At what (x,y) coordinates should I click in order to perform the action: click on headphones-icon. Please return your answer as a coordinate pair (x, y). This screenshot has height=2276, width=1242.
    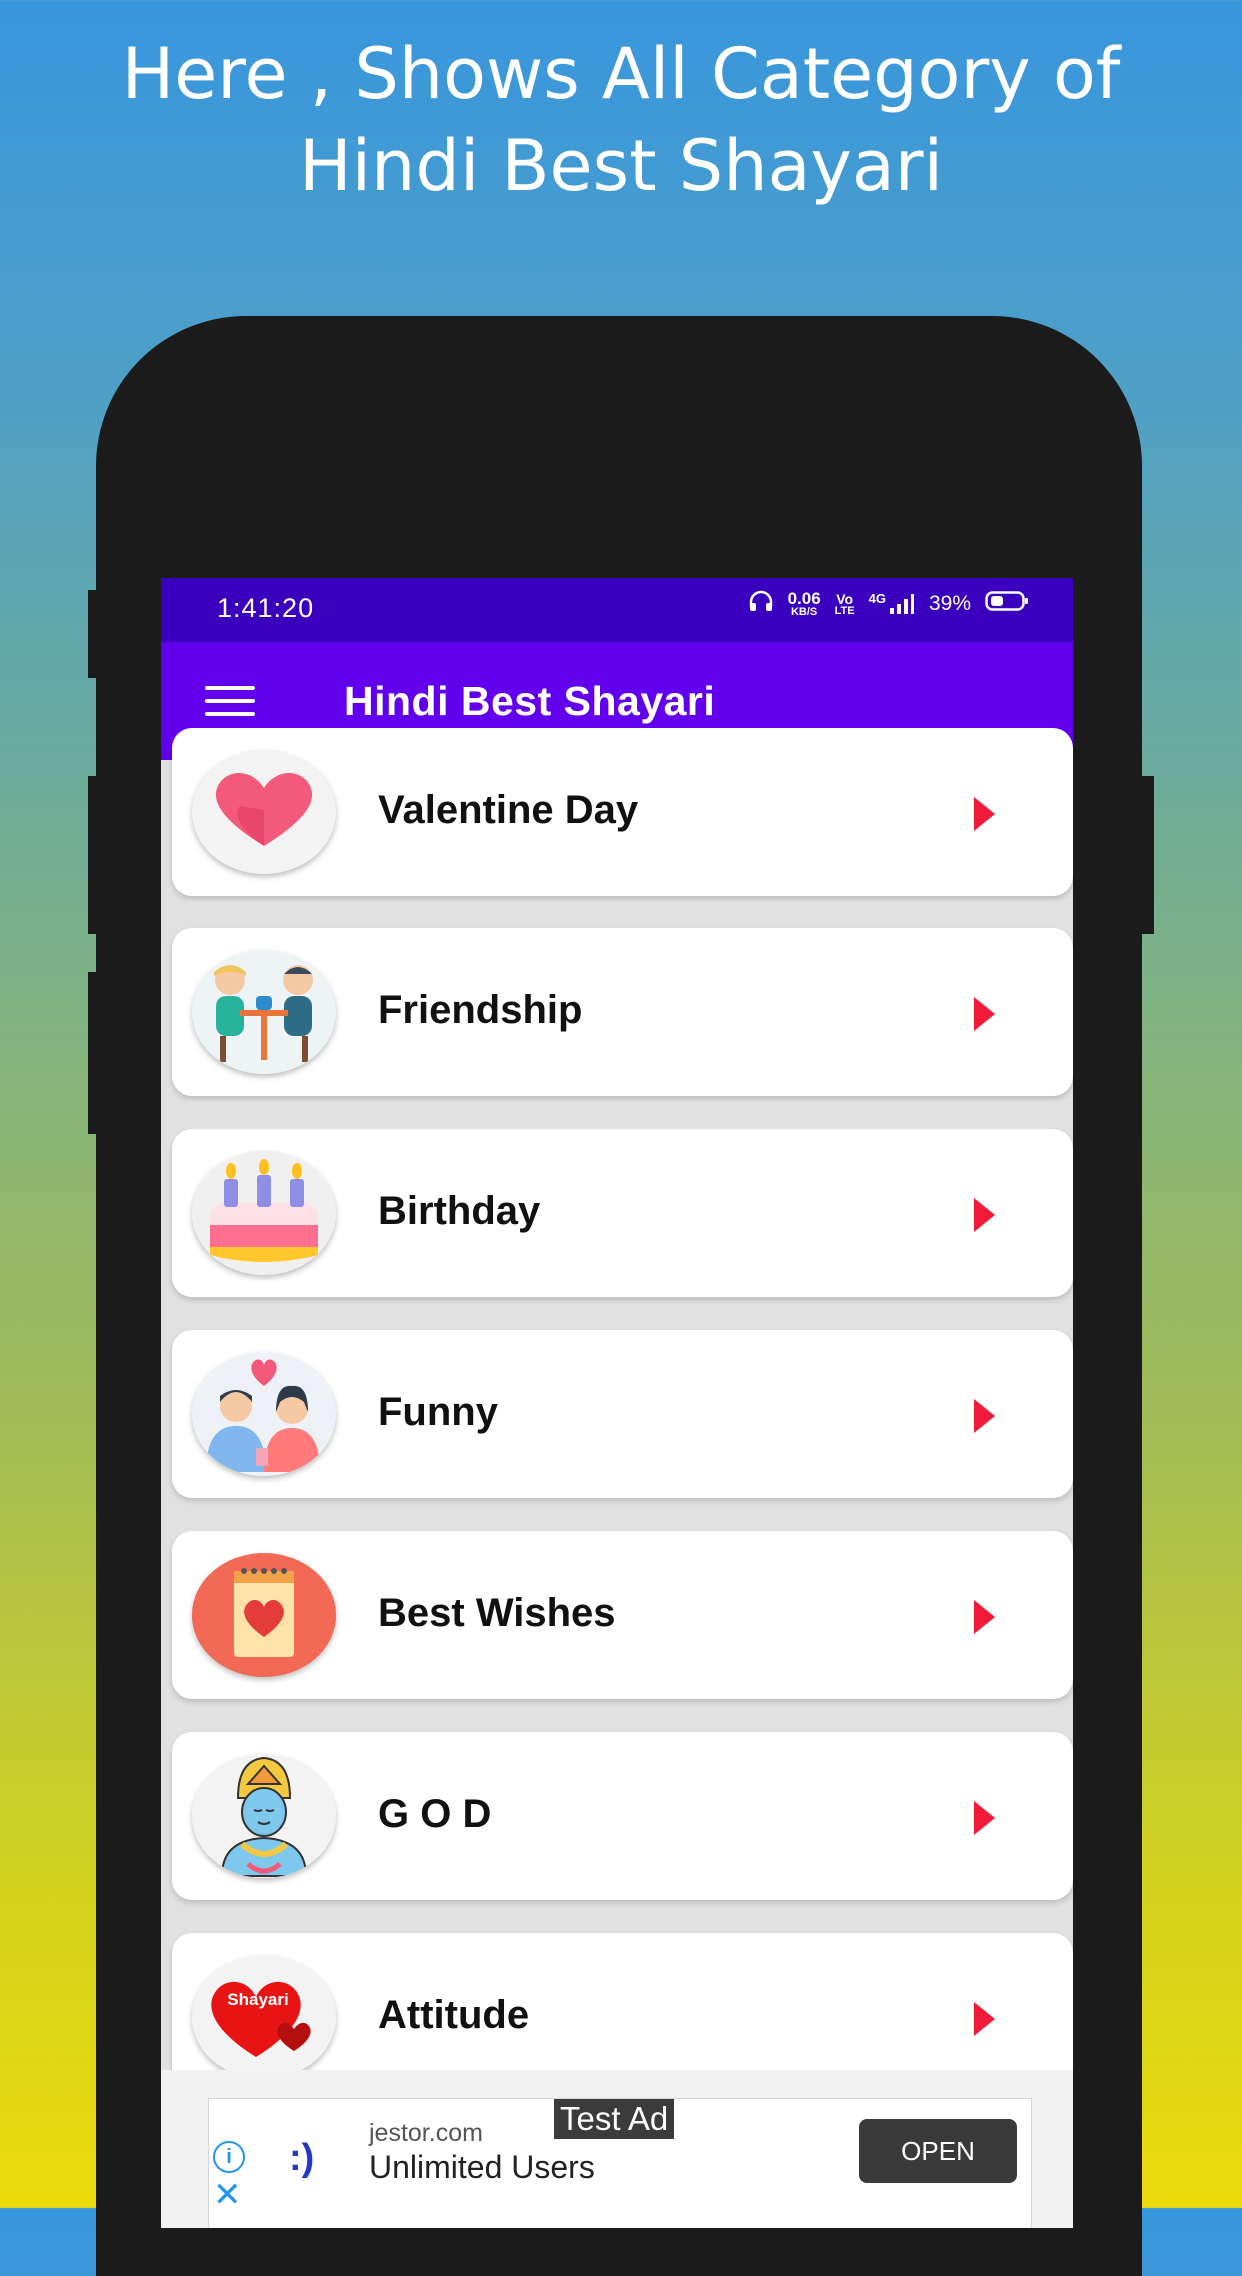
    Looking at the image, I should click on (761, 604).